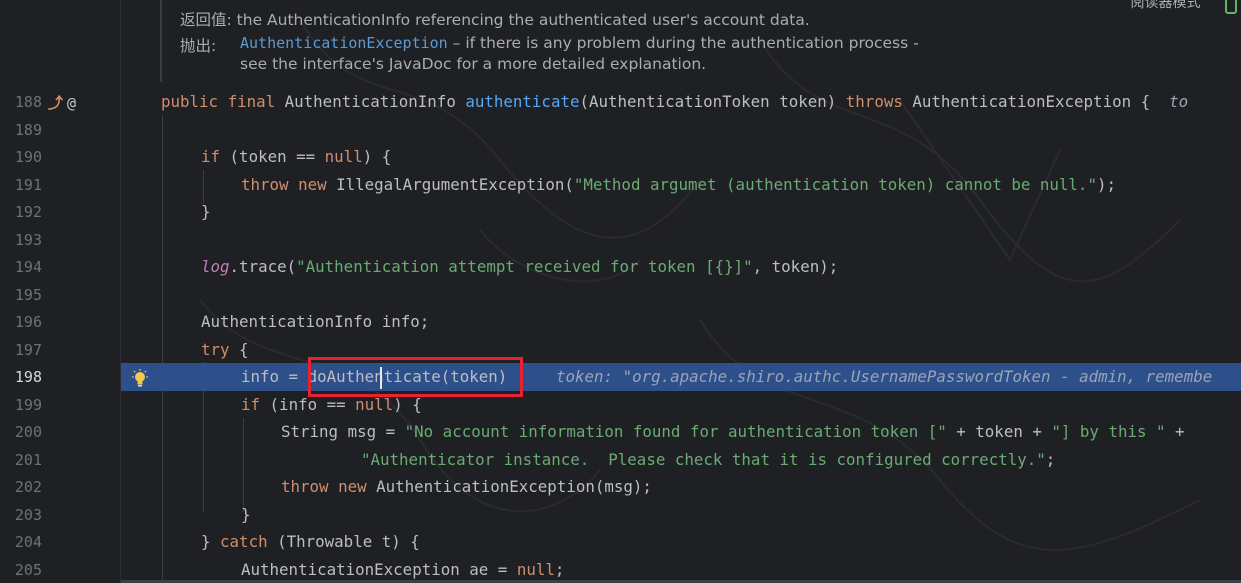  What do you see at coordinates (415, 377) in the screenshot?
I see `annotation-highlight-box` at bounding box center [415, 377].